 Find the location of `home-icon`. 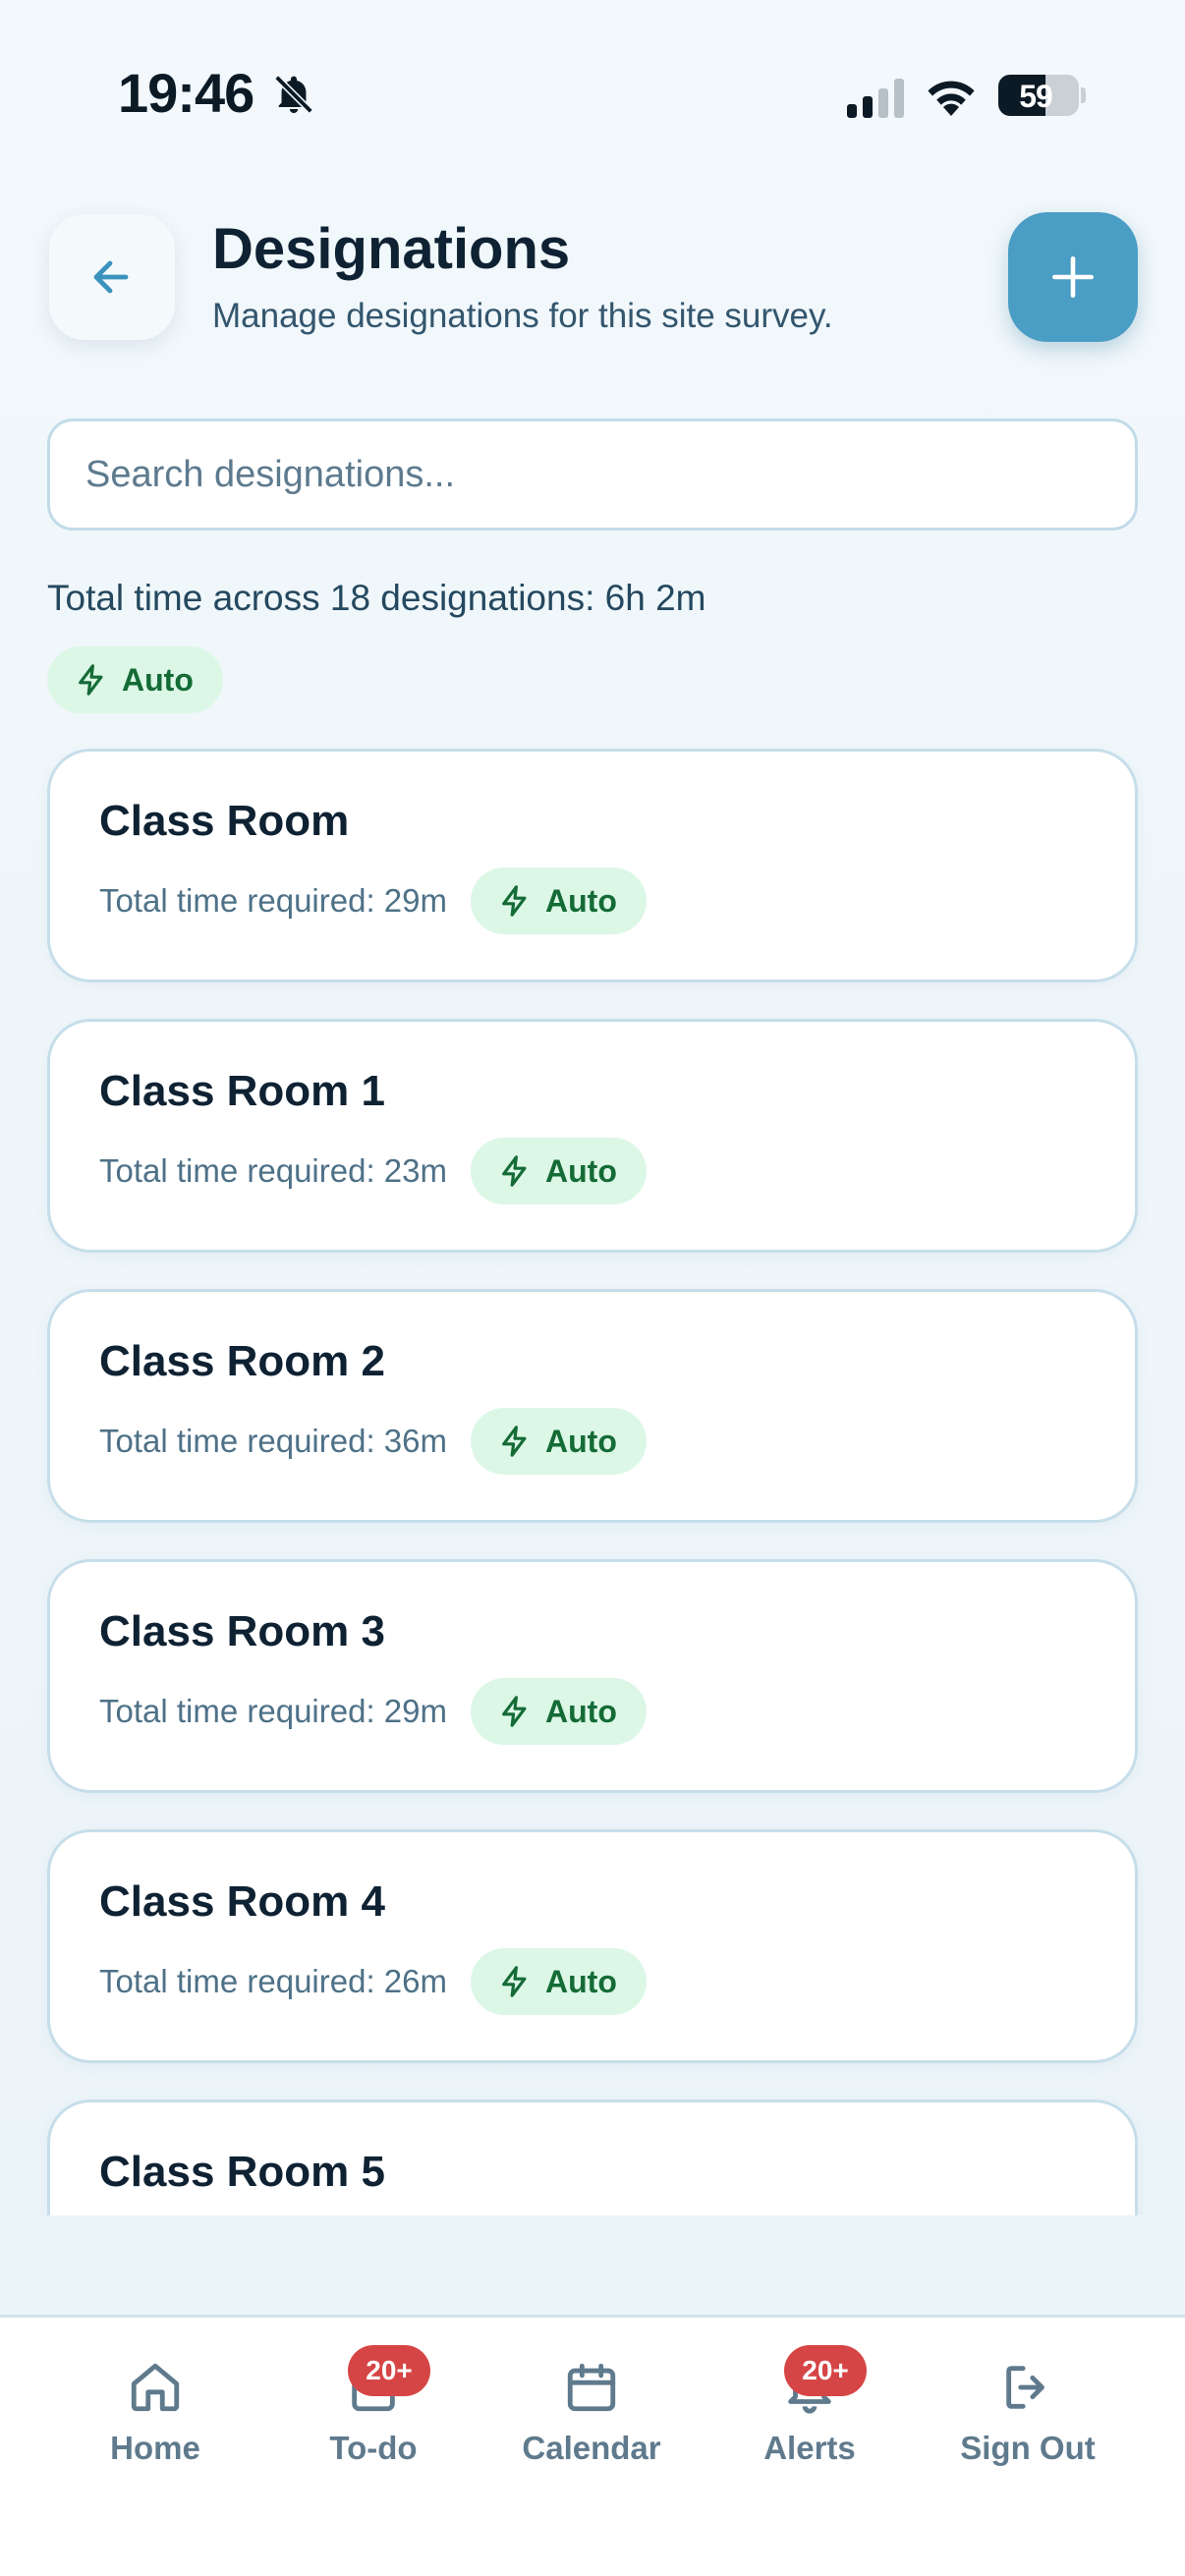

home-icon is located at coordinates (155, 2387).